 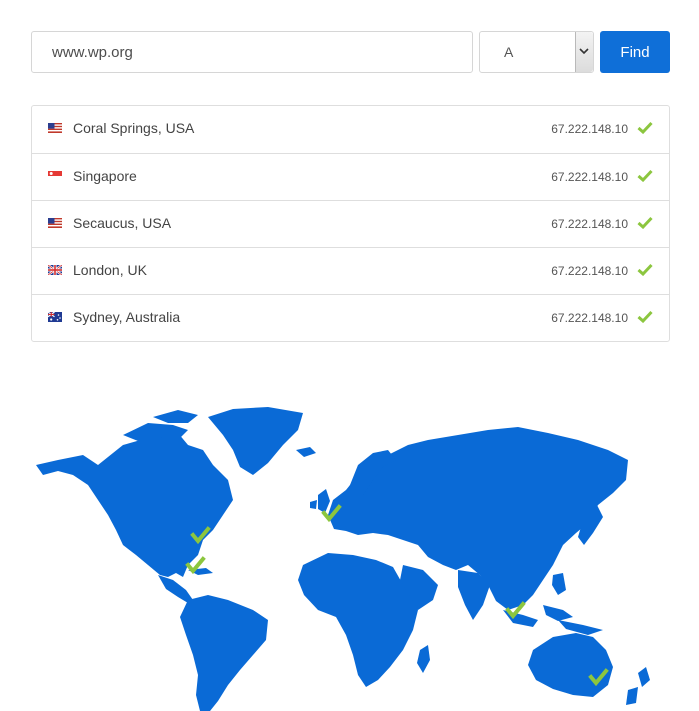 What do you see at coordinates (110, 270) in the screenshot?
I see `location-label: London, UK` at bounding box center [110, 270].